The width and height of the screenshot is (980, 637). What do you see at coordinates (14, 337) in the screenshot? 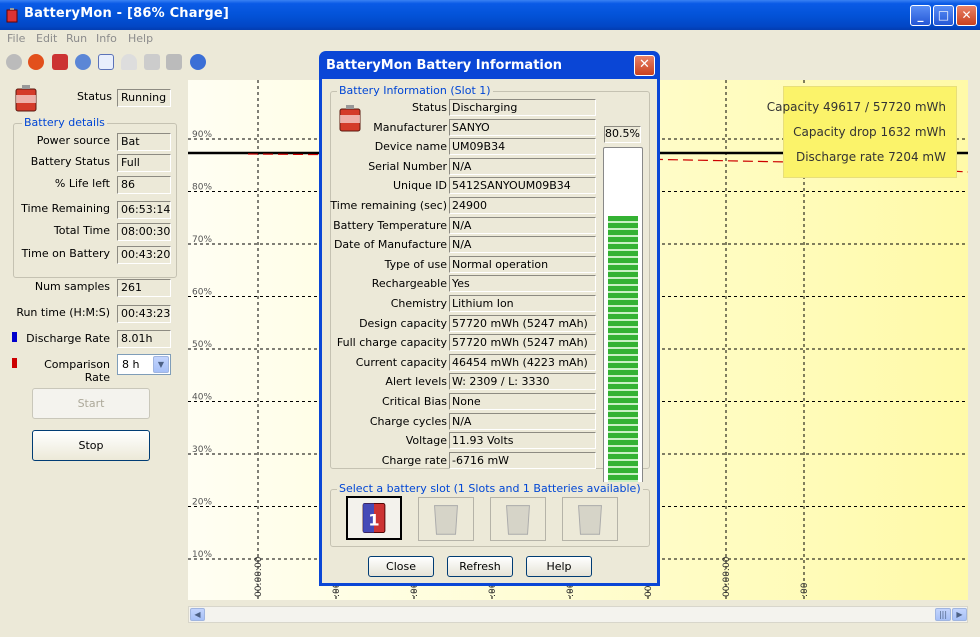
I see `discharge-color-swatch` at bounding box center [14, 337].